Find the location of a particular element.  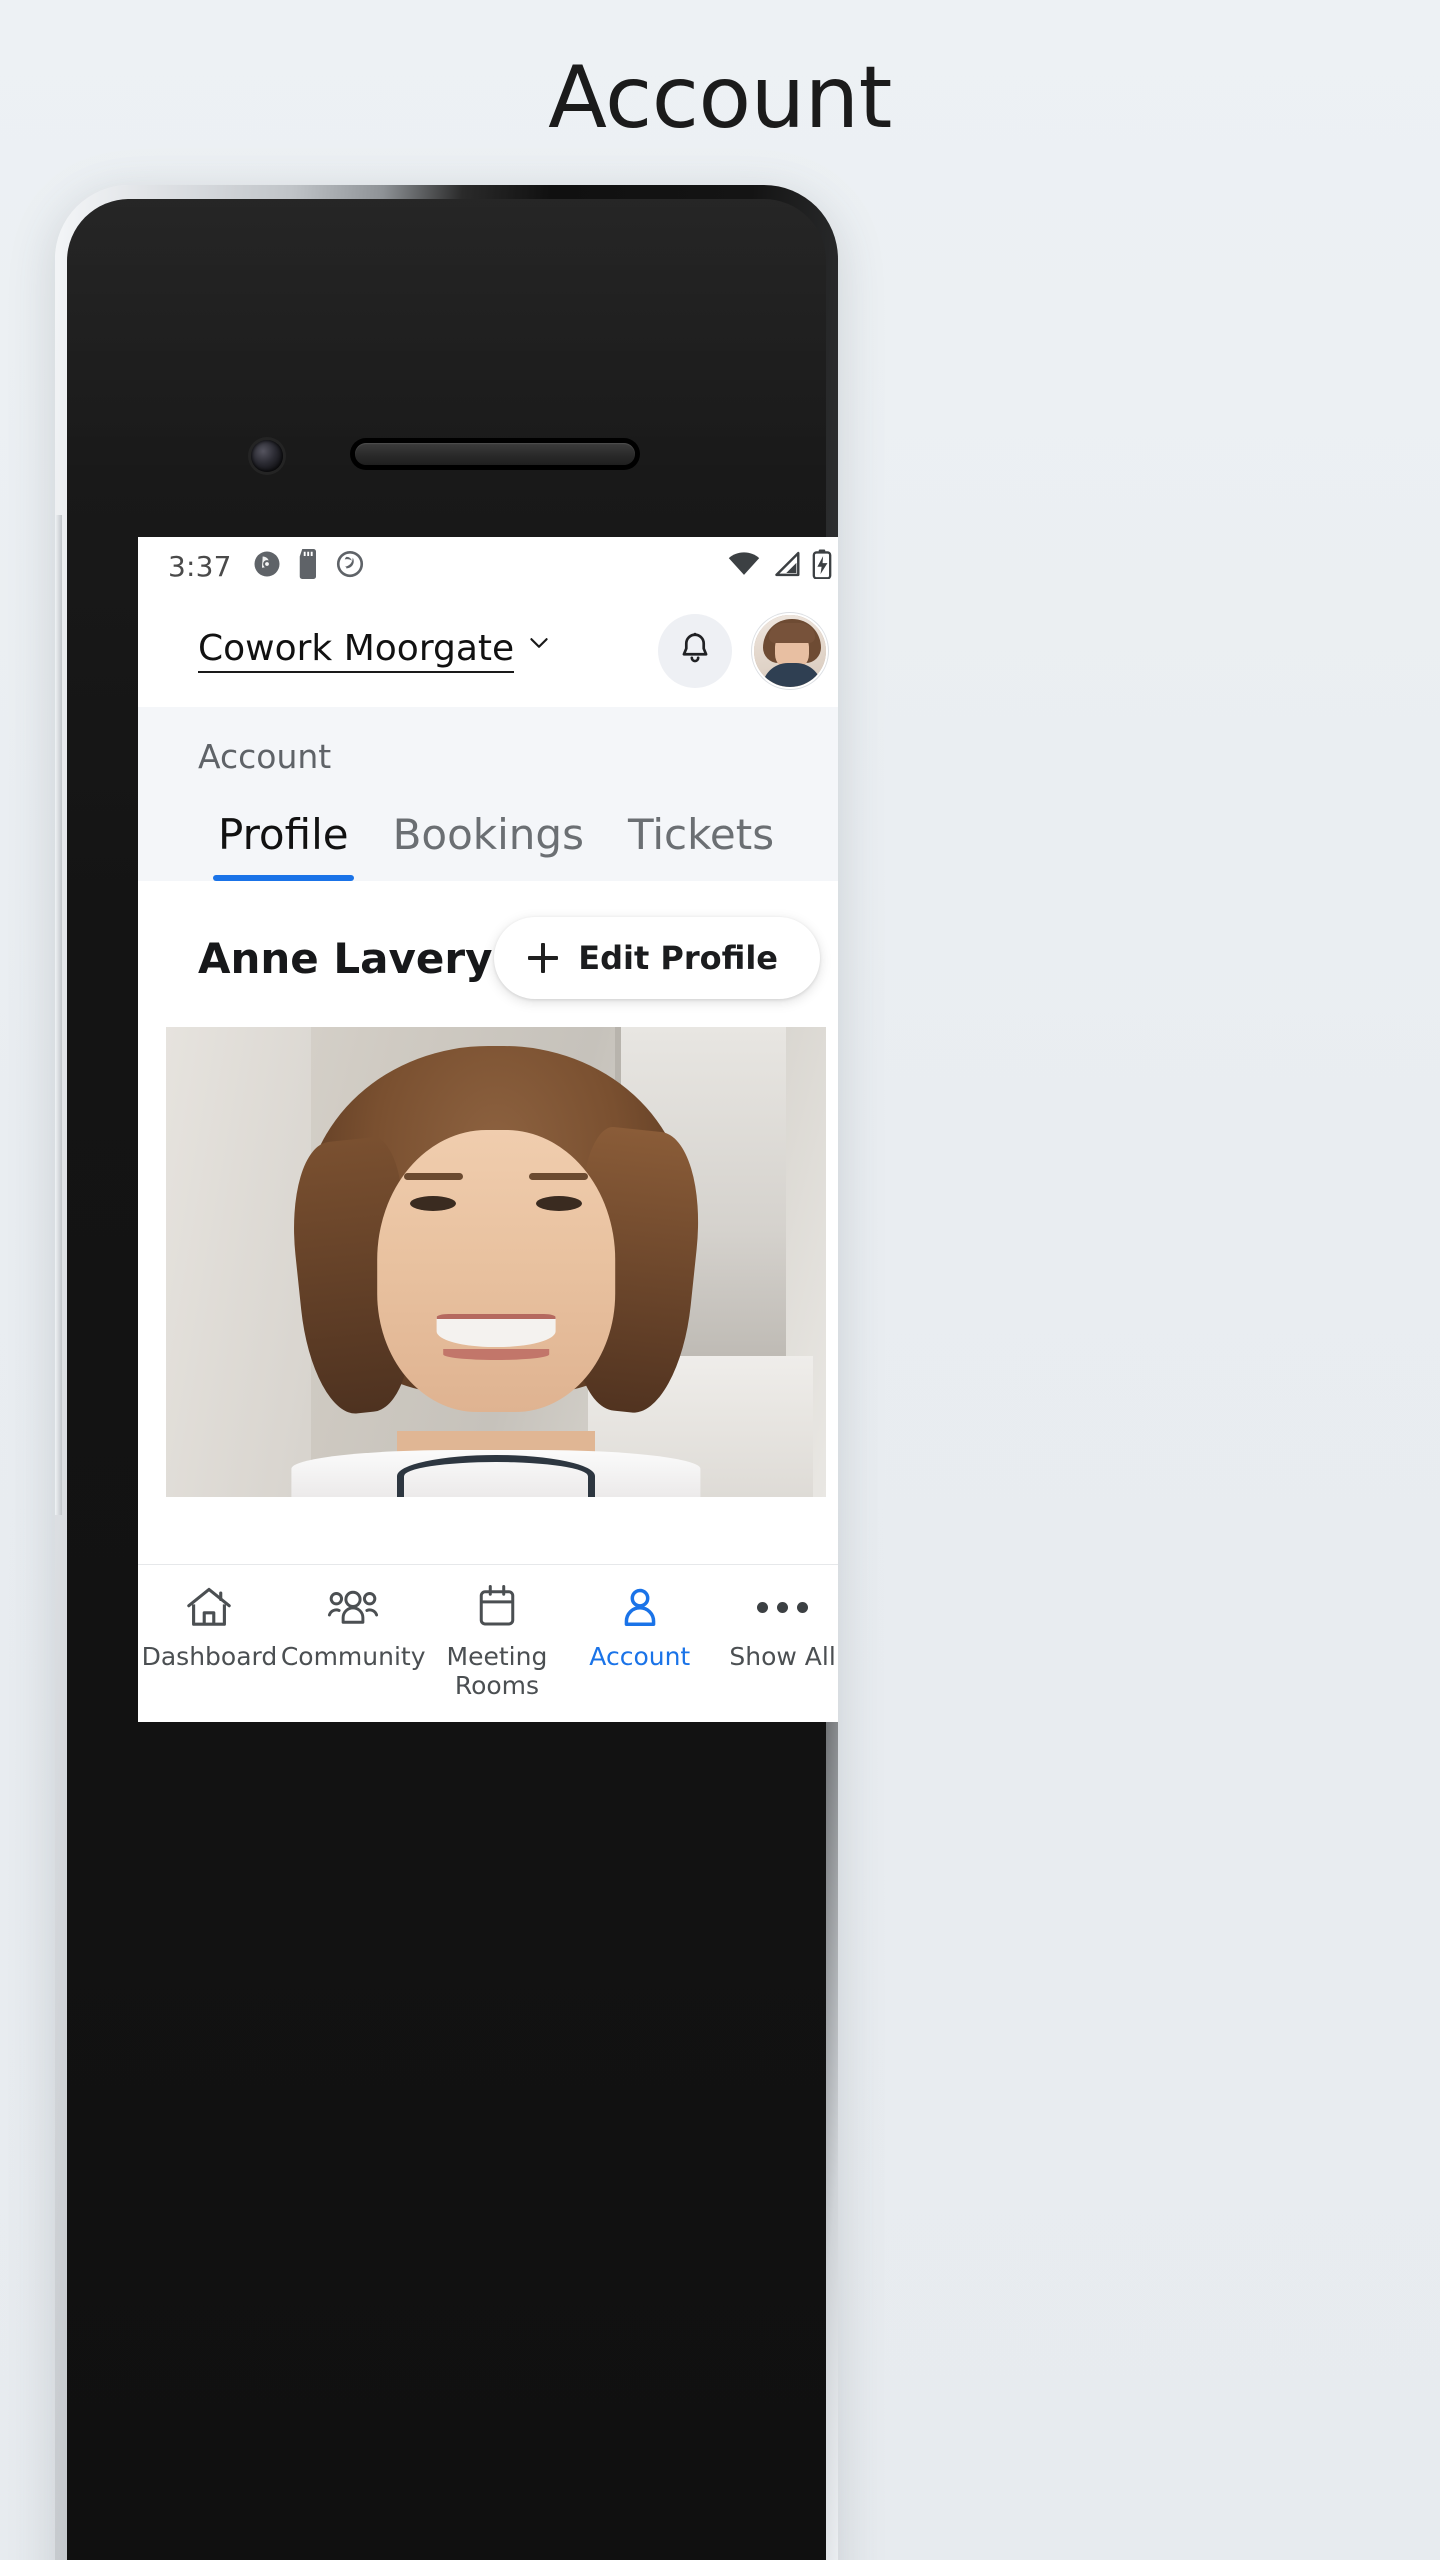

status-notification-icons is located at coordinates (308, 566).